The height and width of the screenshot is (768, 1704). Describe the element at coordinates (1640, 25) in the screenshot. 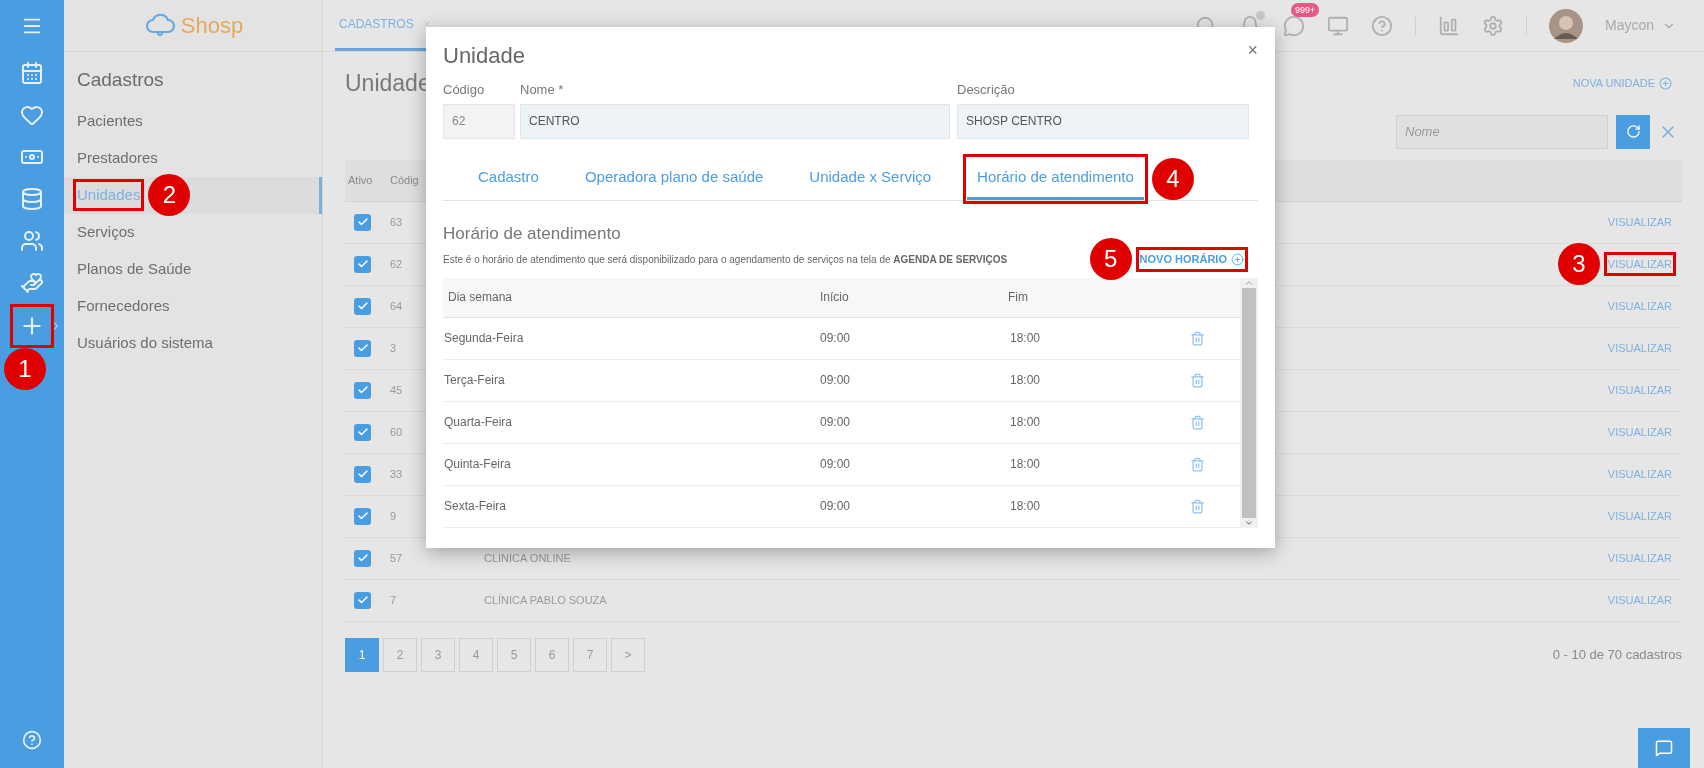

I see `user-menu: Maycon` at that location.